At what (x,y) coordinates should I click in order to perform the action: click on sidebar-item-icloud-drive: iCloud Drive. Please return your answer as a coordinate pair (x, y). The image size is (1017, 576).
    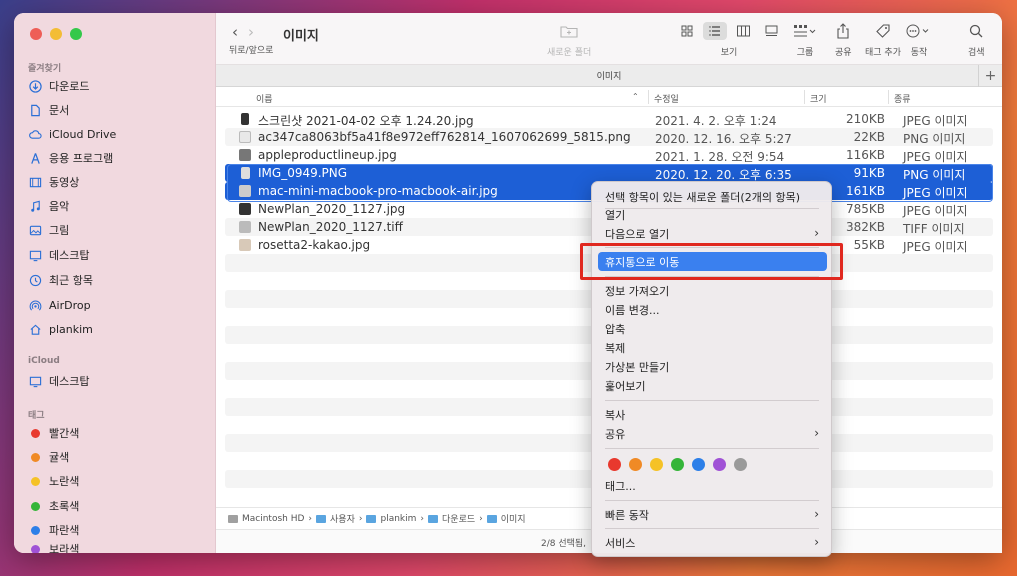
    Looking at the image, I should click on (118, 134).